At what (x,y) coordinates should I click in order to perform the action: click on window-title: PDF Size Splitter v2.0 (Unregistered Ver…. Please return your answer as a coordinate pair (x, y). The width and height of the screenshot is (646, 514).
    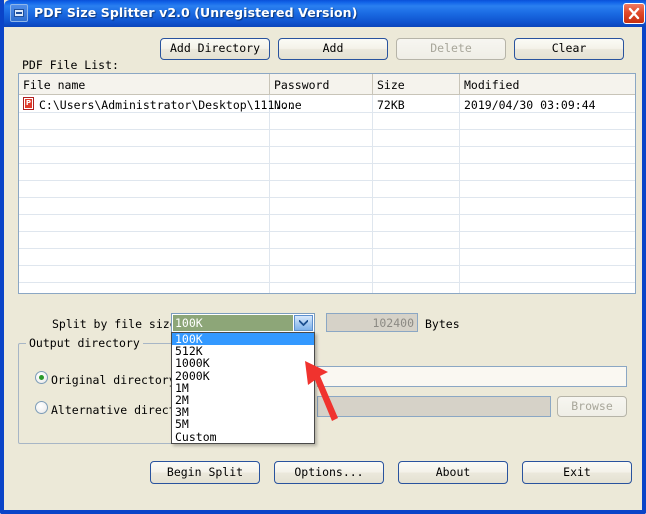
    Looking at the image, I should click on (196, 12).